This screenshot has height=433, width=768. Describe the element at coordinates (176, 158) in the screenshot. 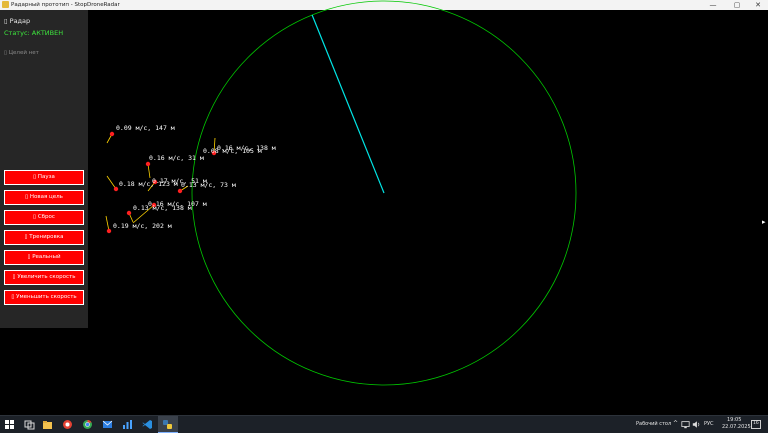

I see `target-label: 0.16 м/с, 31 м` at that location.